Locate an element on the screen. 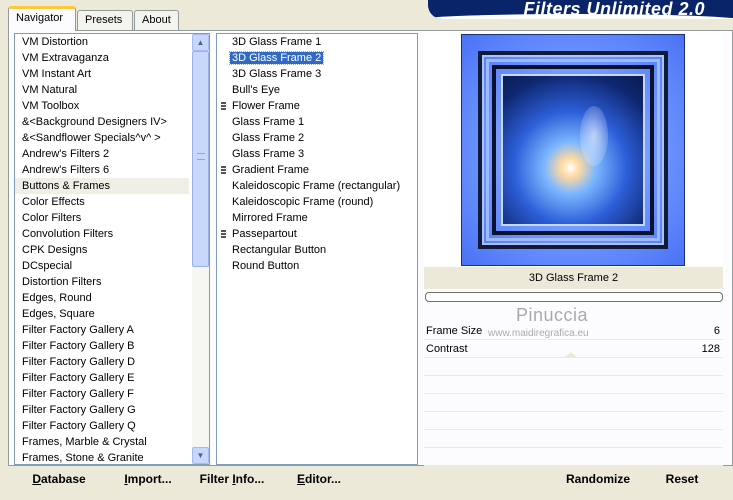  preview-artwork is located at coordinates (573, 150).